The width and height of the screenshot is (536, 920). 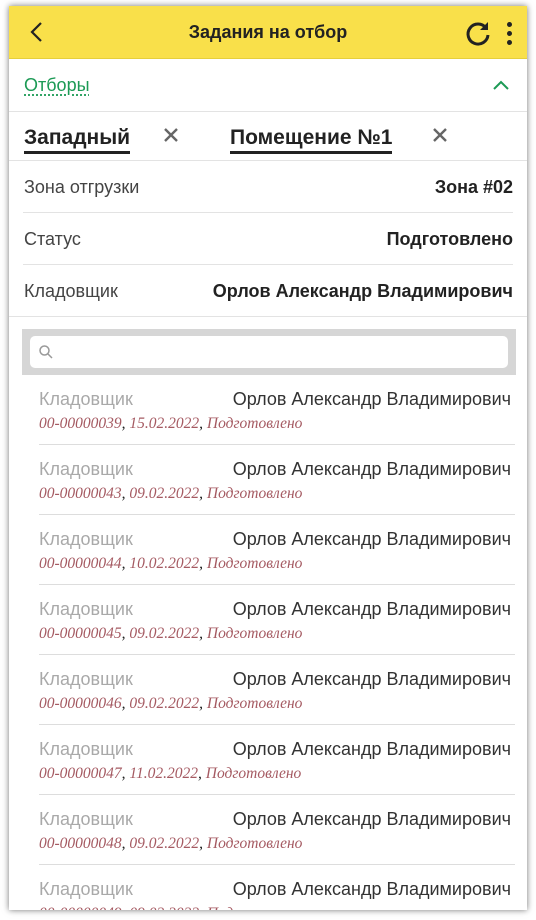 What do you see at coordinates (164, 423) in the screenshot?
I see `task-date: 15.02.2022` at bounding box center [164, 423].